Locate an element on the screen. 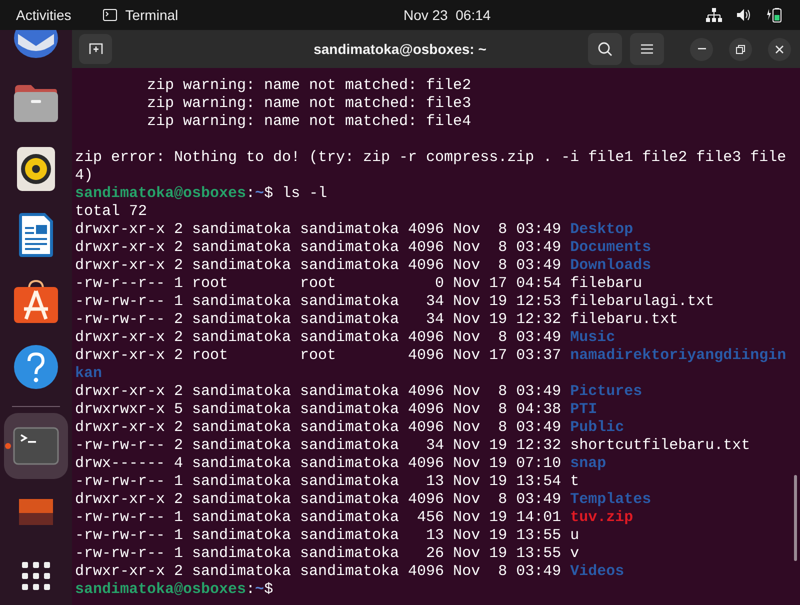  new-tab-button is located at coordinates (95, 49).